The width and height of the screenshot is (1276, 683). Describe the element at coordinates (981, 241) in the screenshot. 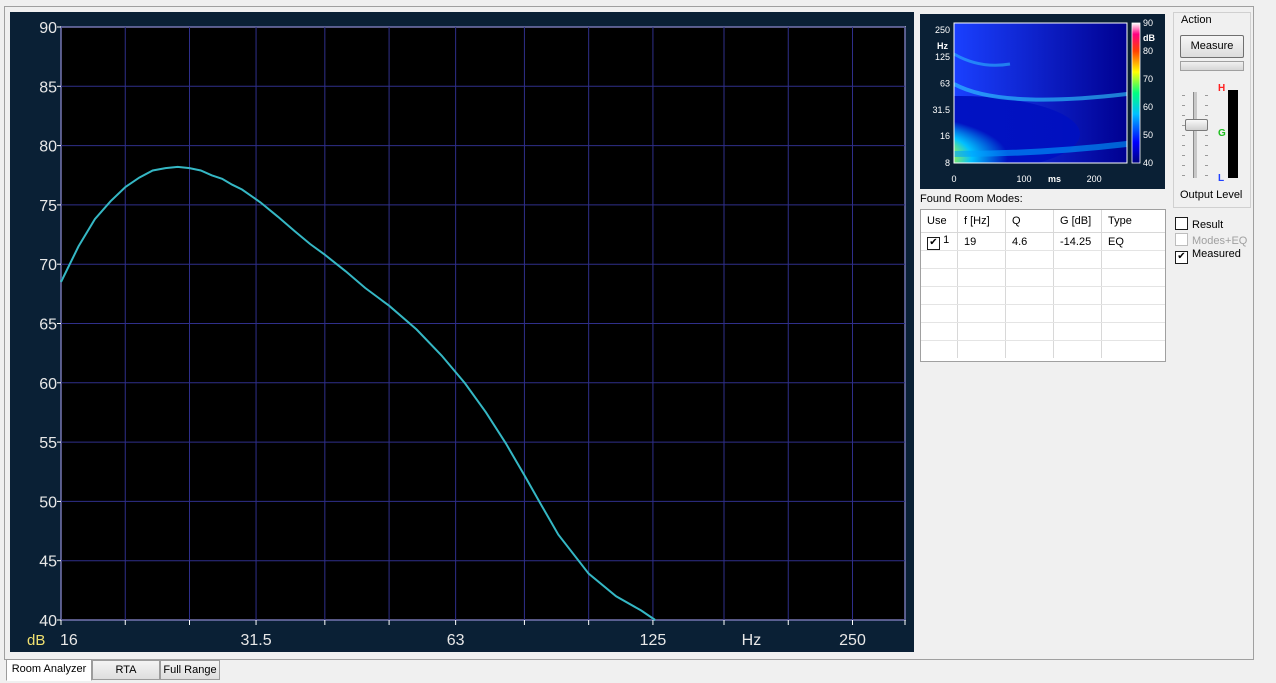

I see `frequency-cell: 19` at that location.